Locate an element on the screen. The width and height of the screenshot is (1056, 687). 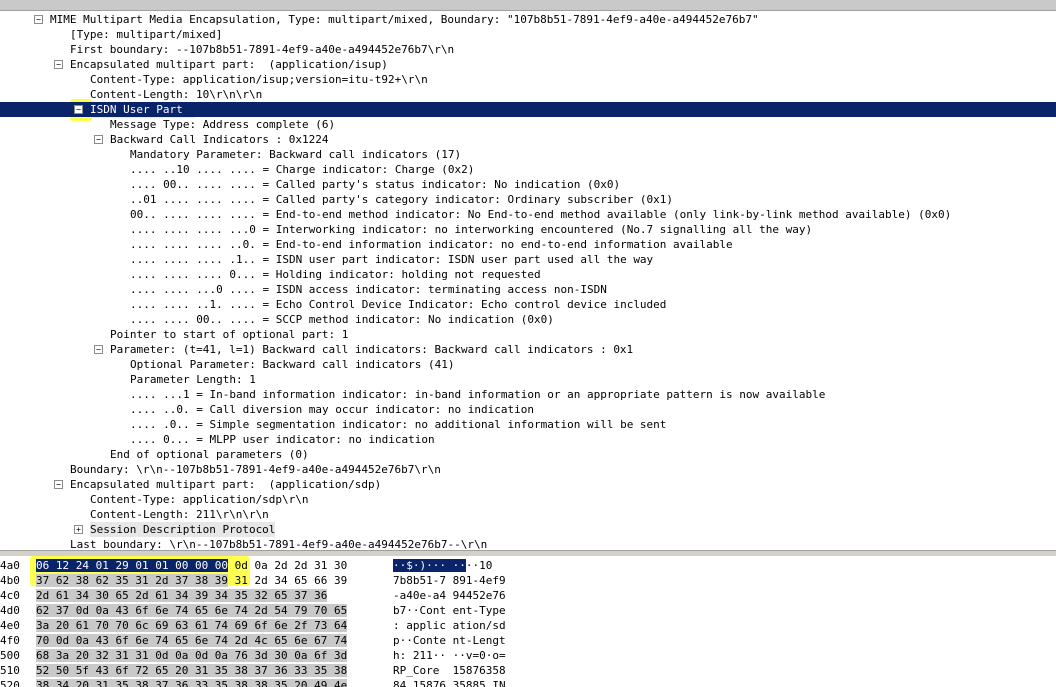
ascii-group: RP_Core 15876358 is located at coordinates (449, 670).